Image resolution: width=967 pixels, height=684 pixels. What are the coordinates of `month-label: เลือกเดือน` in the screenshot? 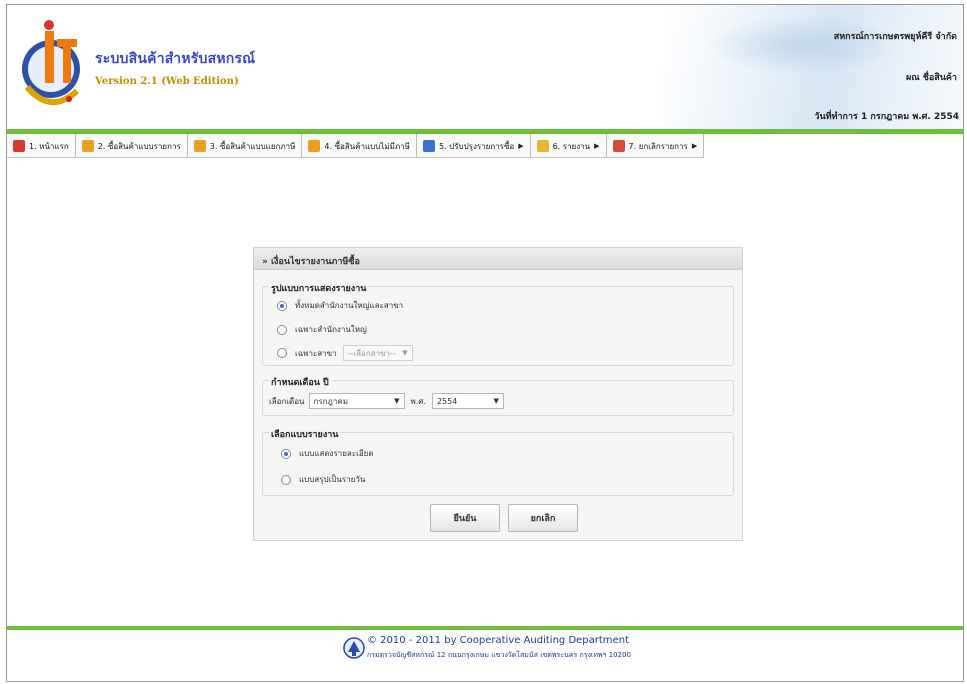 It's located at (287, 401).